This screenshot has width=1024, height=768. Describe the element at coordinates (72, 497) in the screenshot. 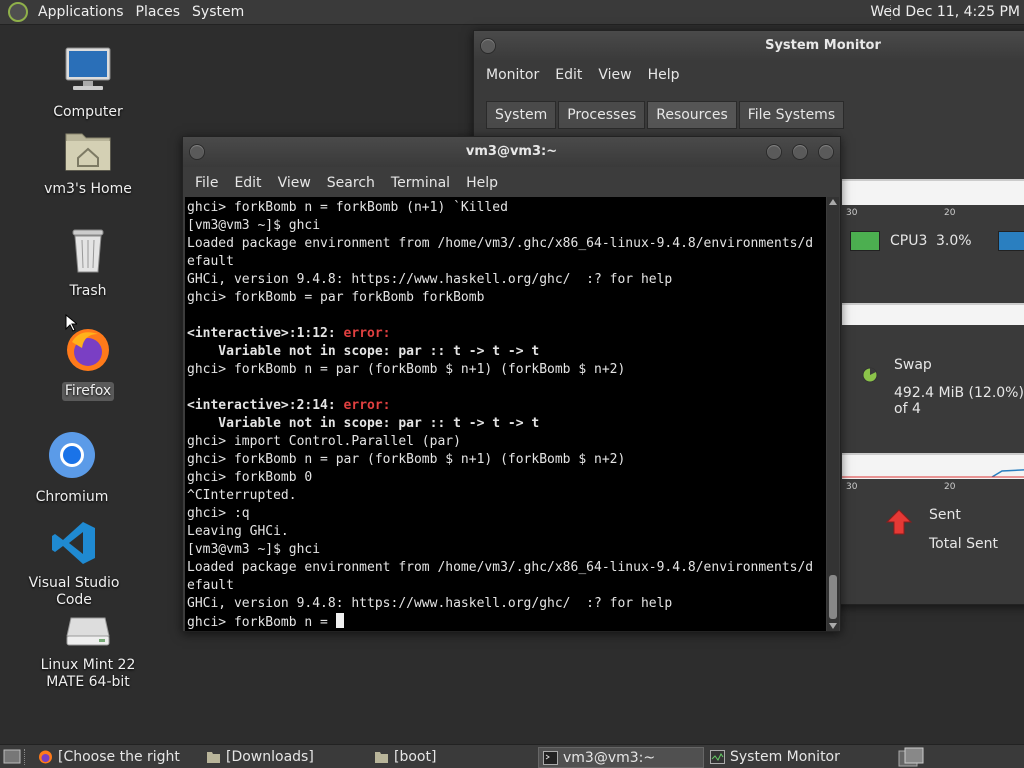

I see `desktop-icon-label: Chromium` at that location.